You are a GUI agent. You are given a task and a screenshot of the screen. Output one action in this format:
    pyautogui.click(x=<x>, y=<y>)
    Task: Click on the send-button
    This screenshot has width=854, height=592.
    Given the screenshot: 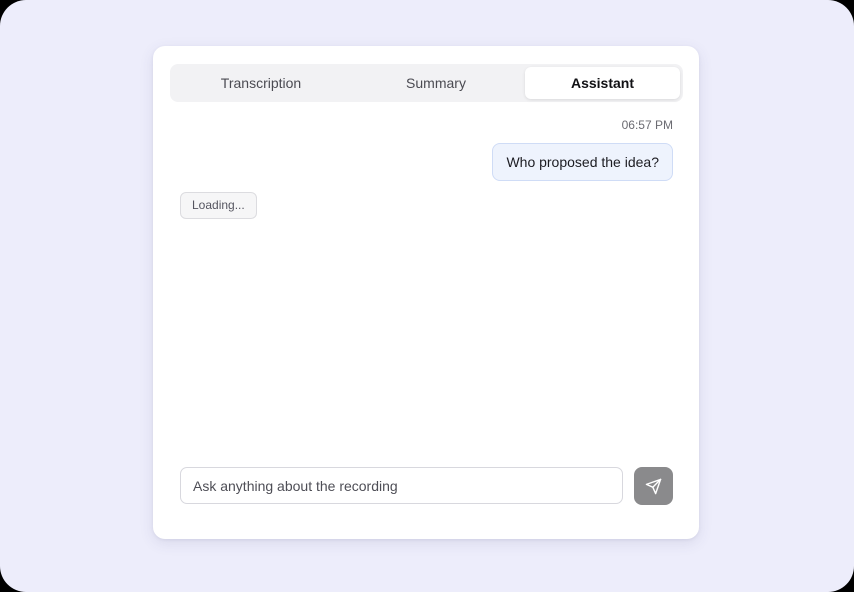 What is the action you would take?
    pyautogui.click(x=653, y=486)
    